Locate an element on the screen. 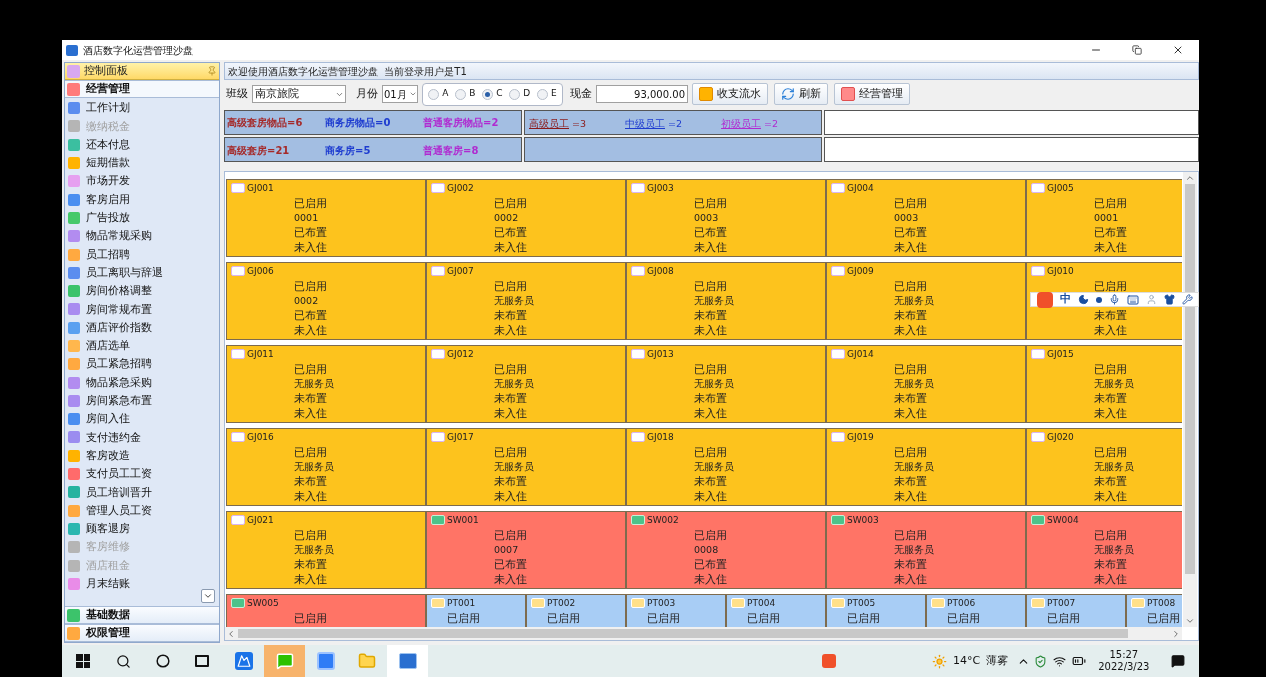  close-icon is located at coordinates (1178, 50).